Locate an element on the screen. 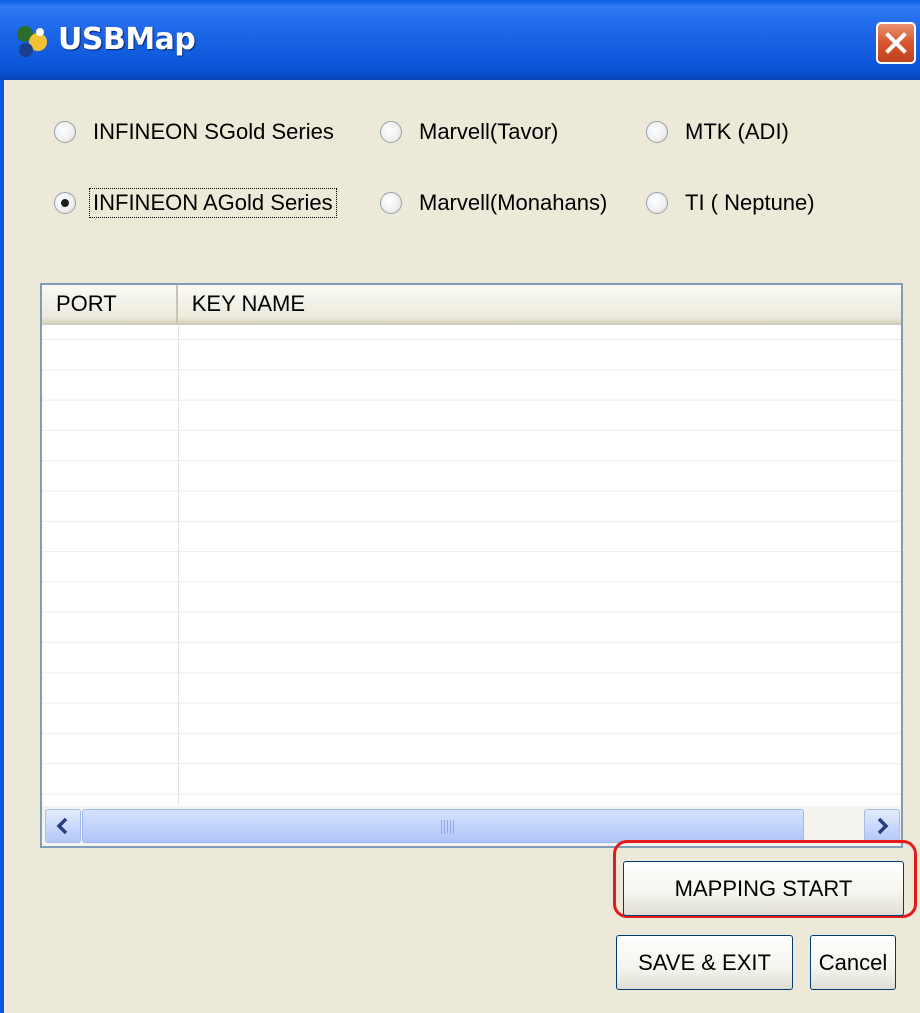 The width and height of the screenshot is (920, 1013). scroll-left-button is located at coordinates (63, 826).